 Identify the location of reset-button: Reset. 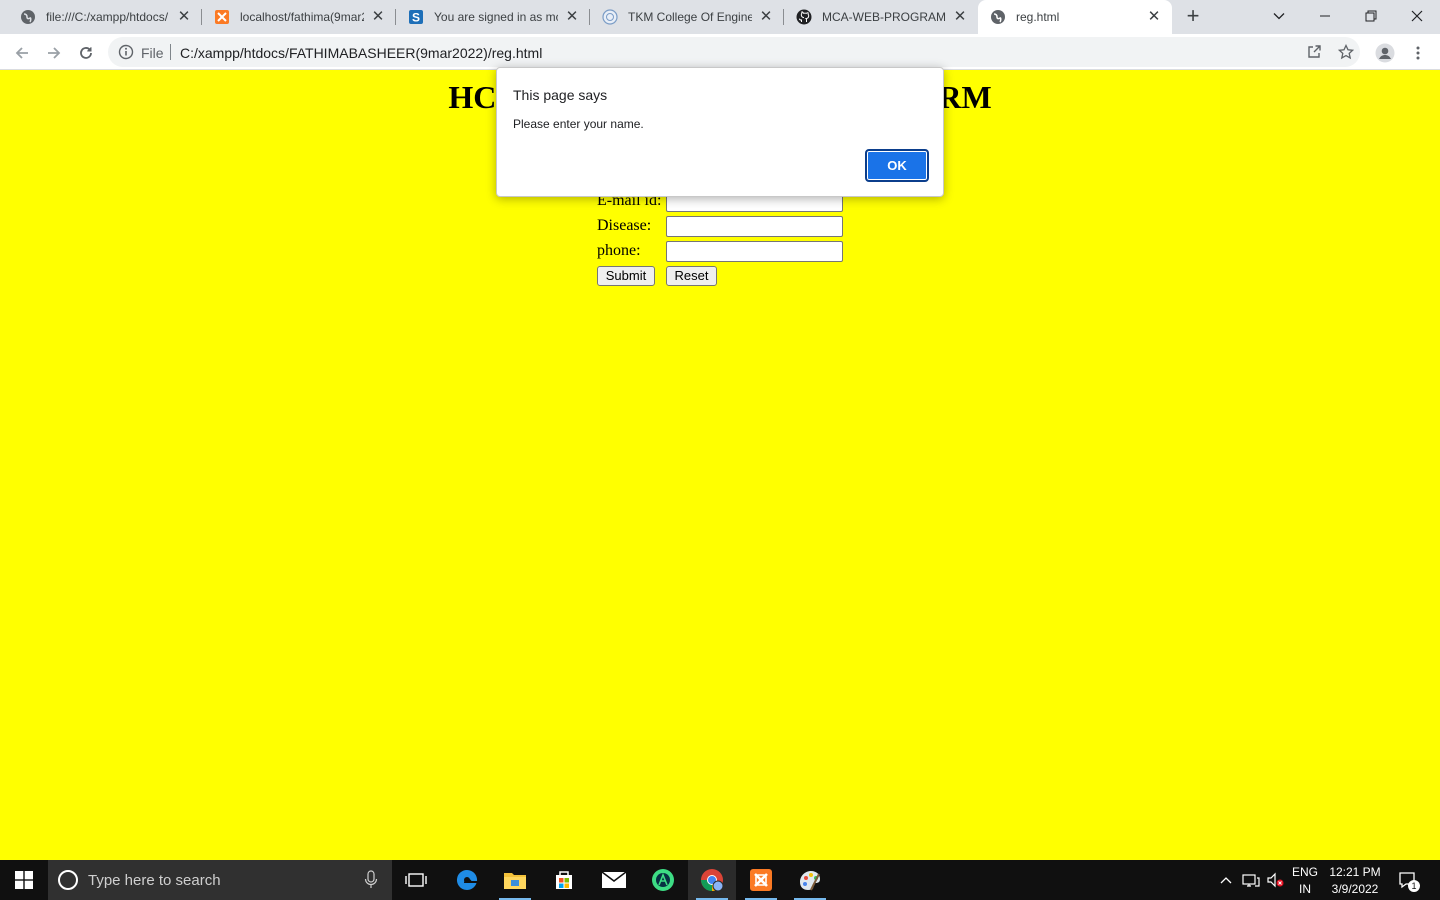
(691, 276).